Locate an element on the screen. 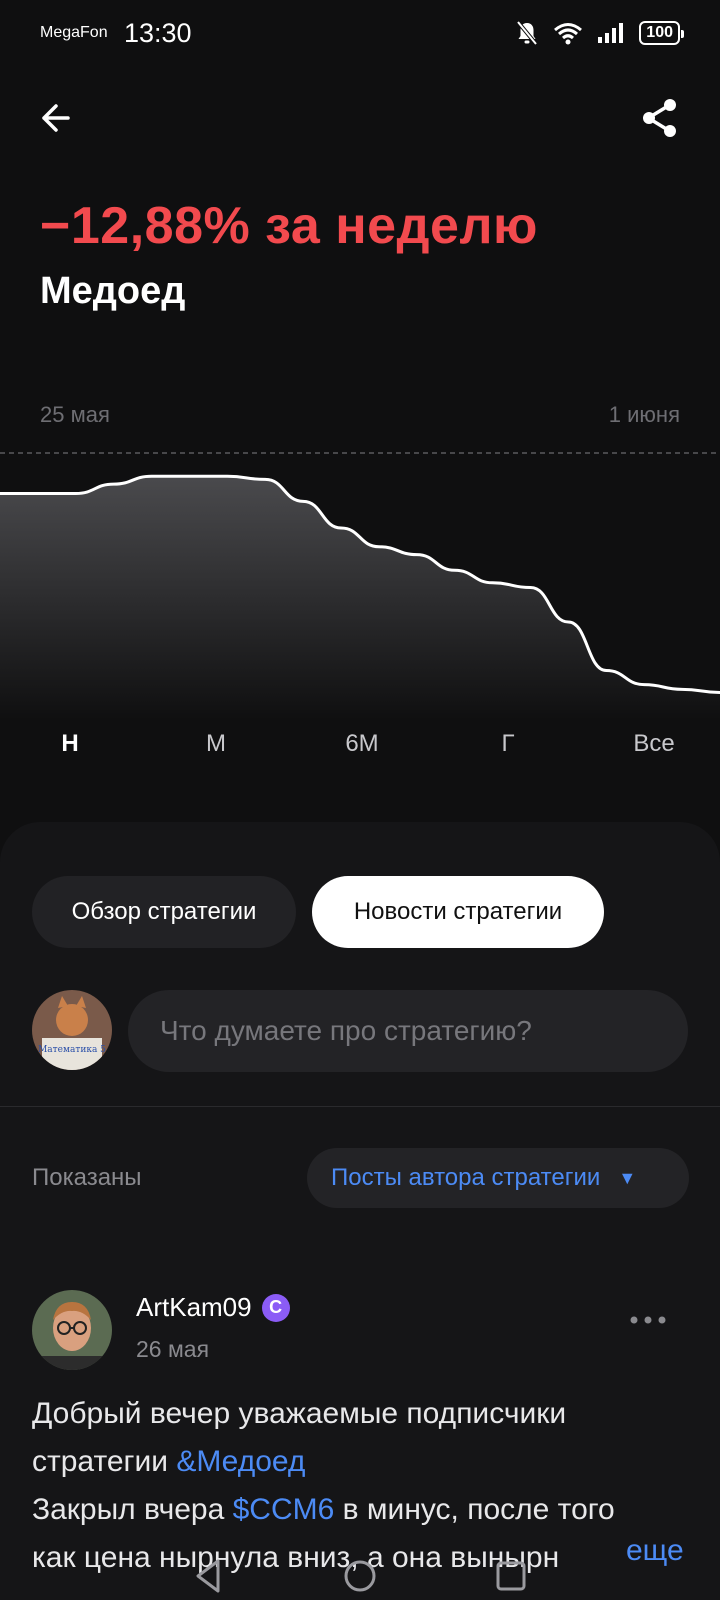 This screenshot has height=1600, width=720. tab-strategy-overview: Обзор стратегии is located at coordinates (164, 912).